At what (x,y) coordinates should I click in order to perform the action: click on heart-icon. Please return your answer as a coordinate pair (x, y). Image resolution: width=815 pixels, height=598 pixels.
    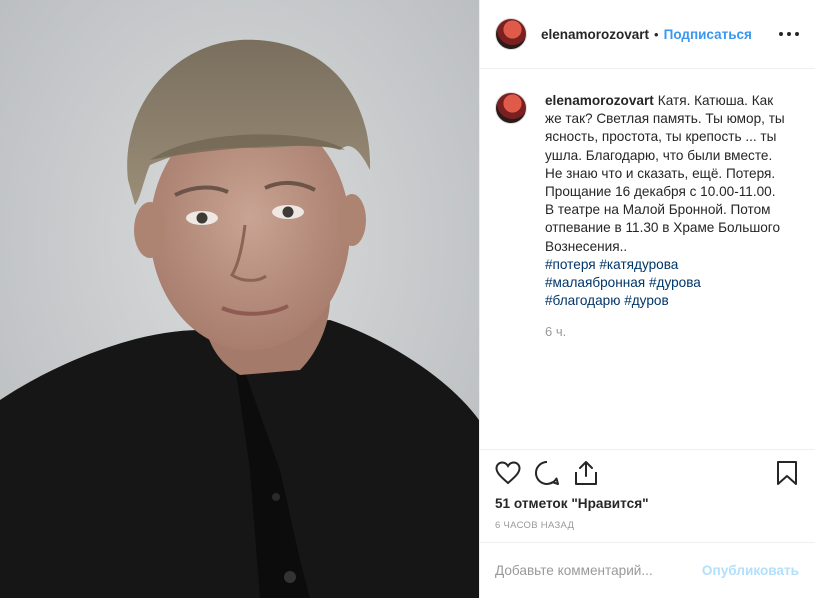
    Looking at the image, I should click on (508, 473).